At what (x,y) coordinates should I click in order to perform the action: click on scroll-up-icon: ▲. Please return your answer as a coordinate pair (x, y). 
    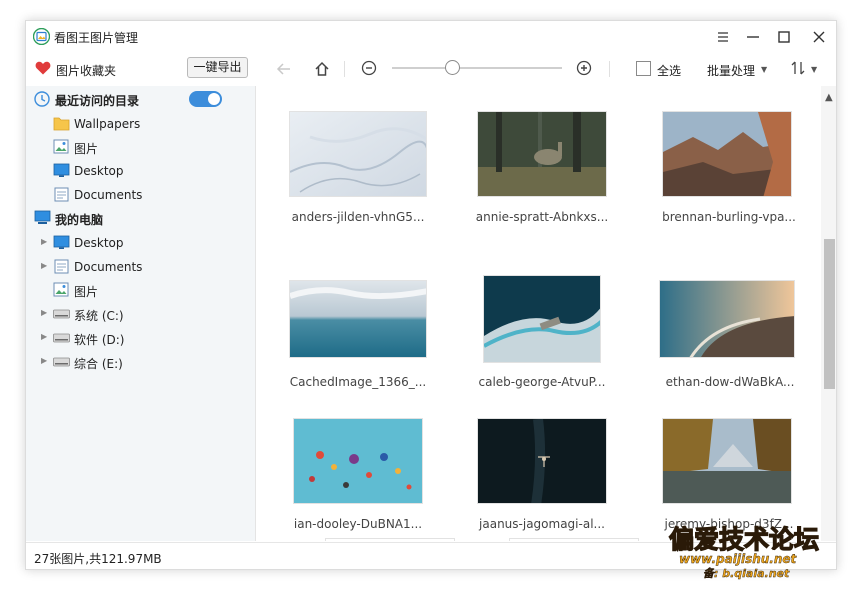
    Looking at the image, I should click on (829, 97).